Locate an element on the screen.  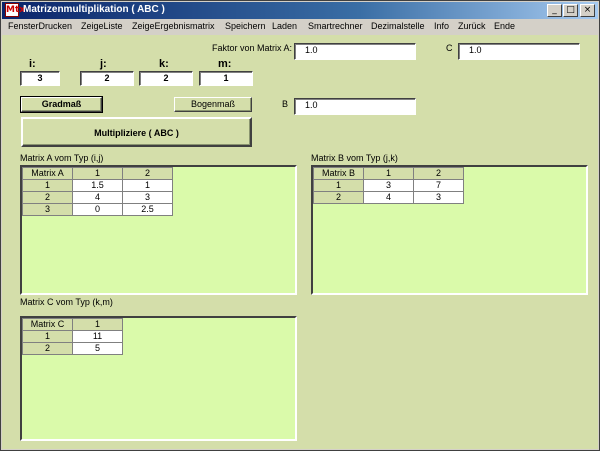
bogenmass-button: Bogenmaß is located at coordinates (213, 104).